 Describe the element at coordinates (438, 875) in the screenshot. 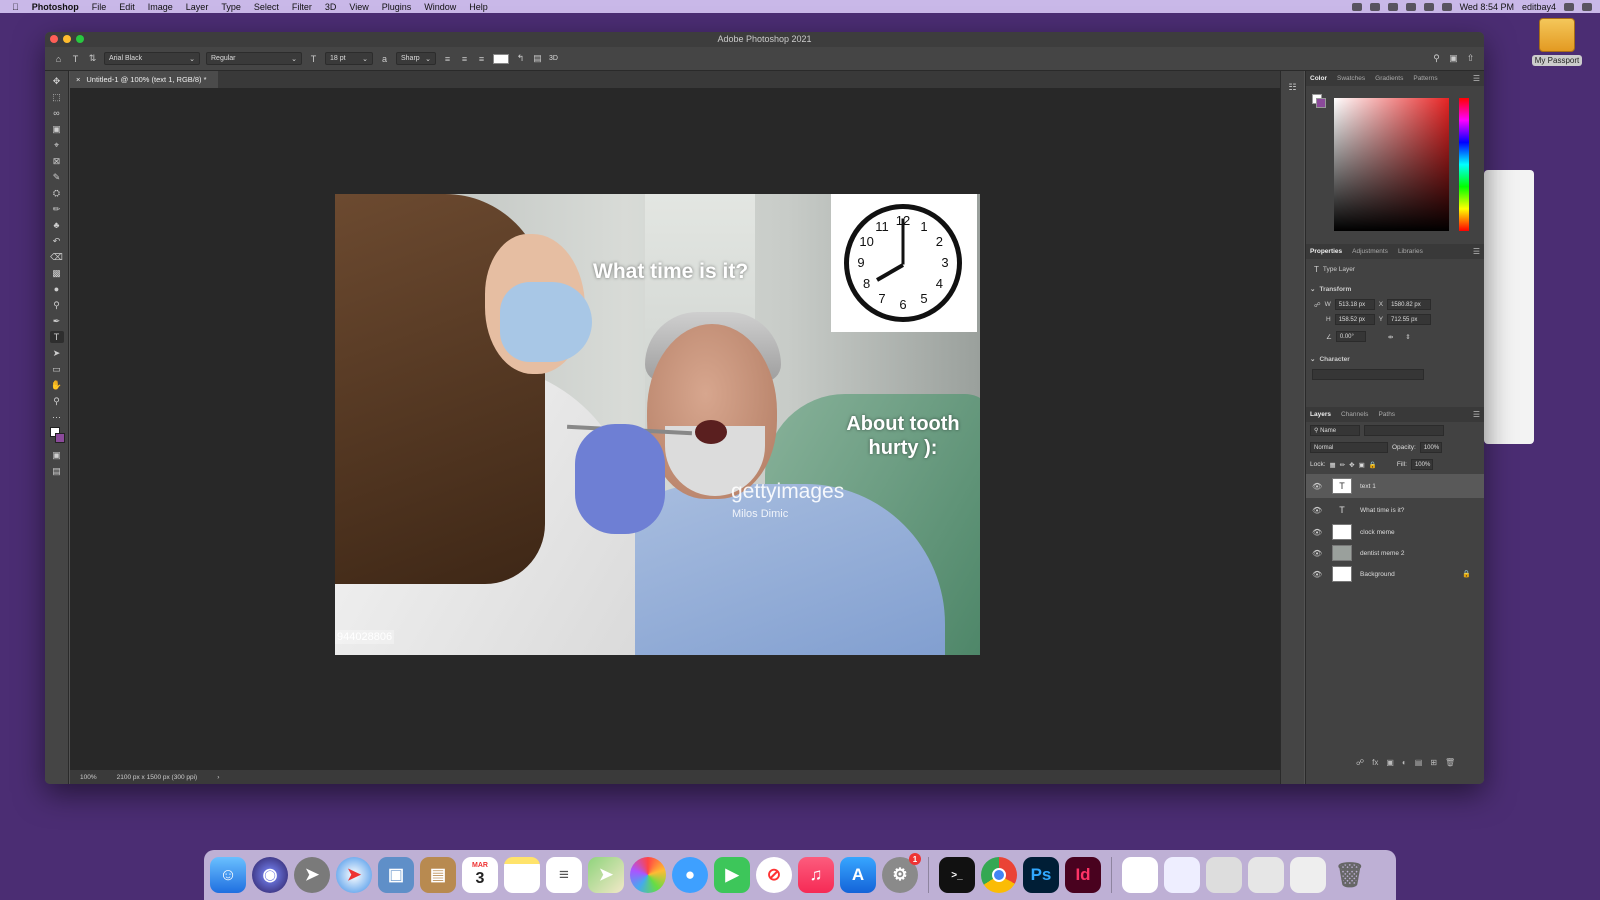

I see `notebook-icon: ▤` at that location.